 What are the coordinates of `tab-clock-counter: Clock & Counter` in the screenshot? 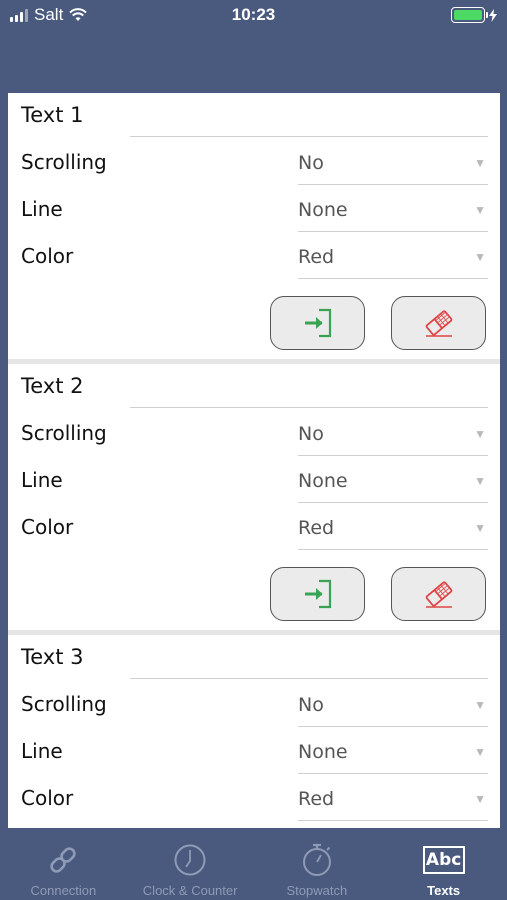 It's located at (190, 866).